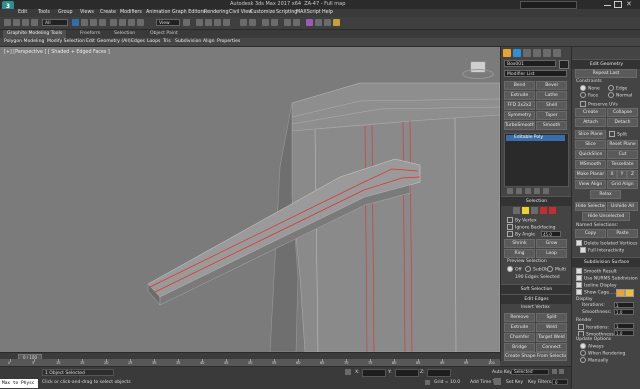  I want to click on menu-item: Customize, so click(262, 12).